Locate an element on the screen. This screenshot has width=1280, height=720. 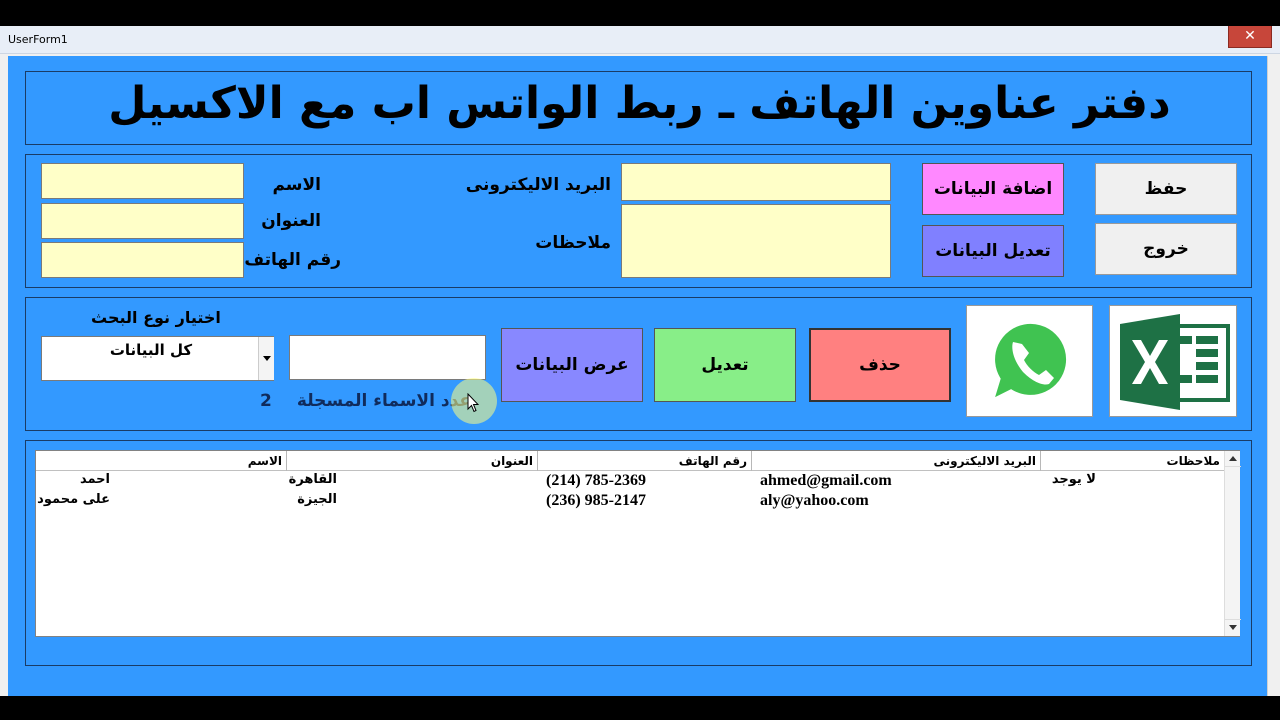
phone-label: رقم الهاتف is located at coordinates (292, 260).